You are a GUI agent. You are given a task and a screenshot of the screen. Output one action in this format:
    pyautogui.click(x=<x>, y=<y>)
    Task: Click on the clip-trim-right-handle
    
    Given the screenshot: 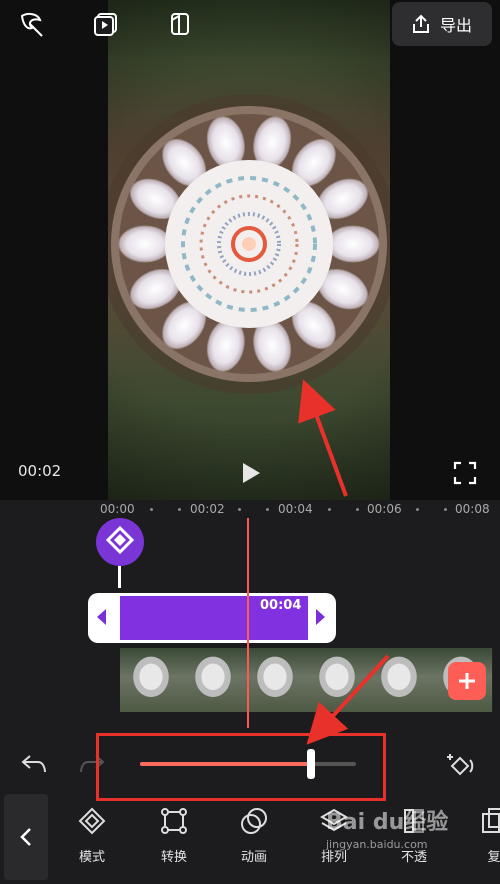 What is the action you would take?
    pyautogui.click(x=320, y=617)
    